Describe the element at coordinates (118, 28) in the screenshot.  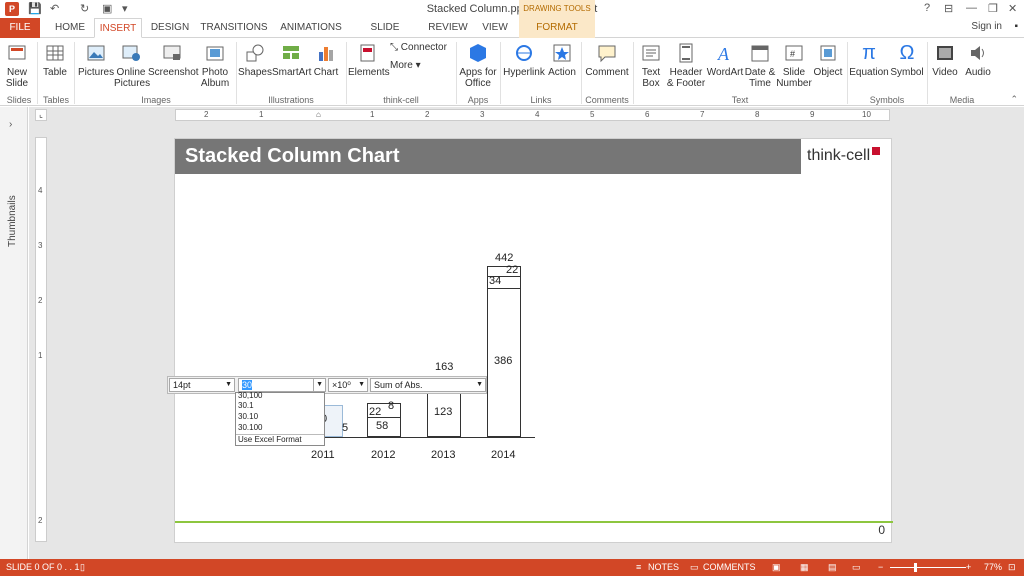
I see `tab-insert: INSERT` at that location.